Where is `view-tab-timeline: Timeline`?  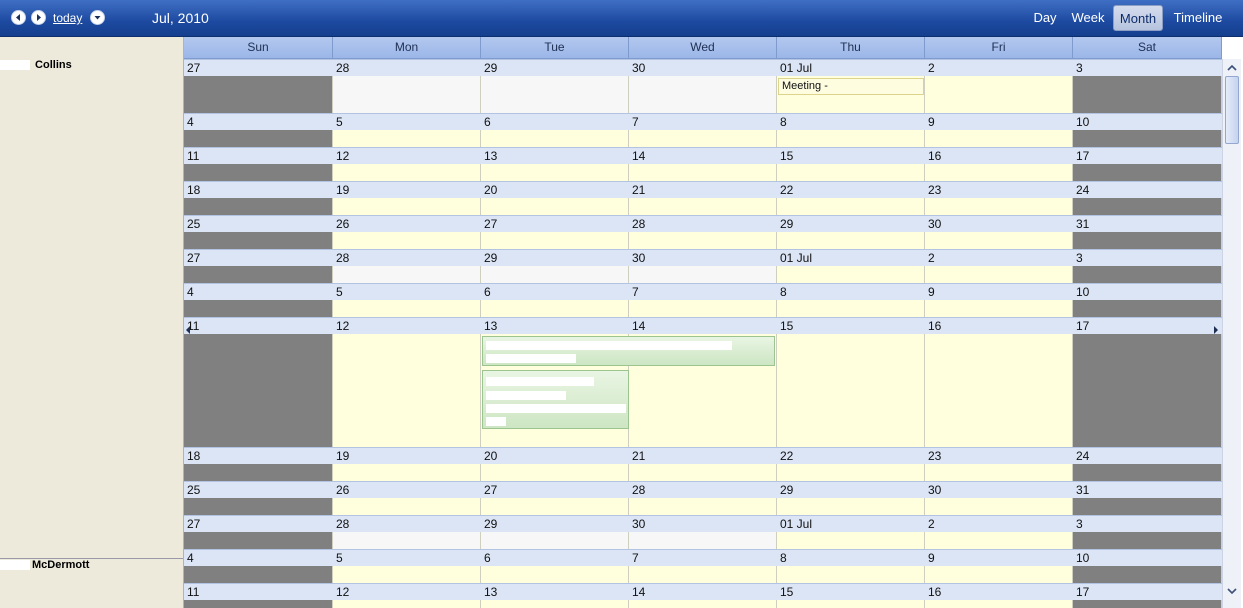
view-tab-timeline: Timeline is located at coordinates (1198, 18).